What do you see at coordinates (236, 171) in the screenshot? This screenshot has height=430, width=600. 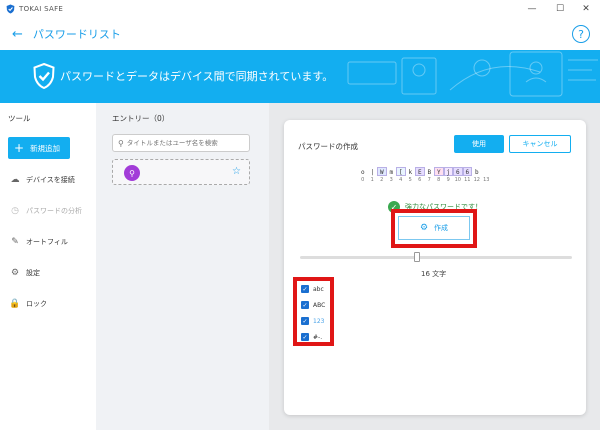 I see `star-icon: ☆` at bounding box center [236, 171].